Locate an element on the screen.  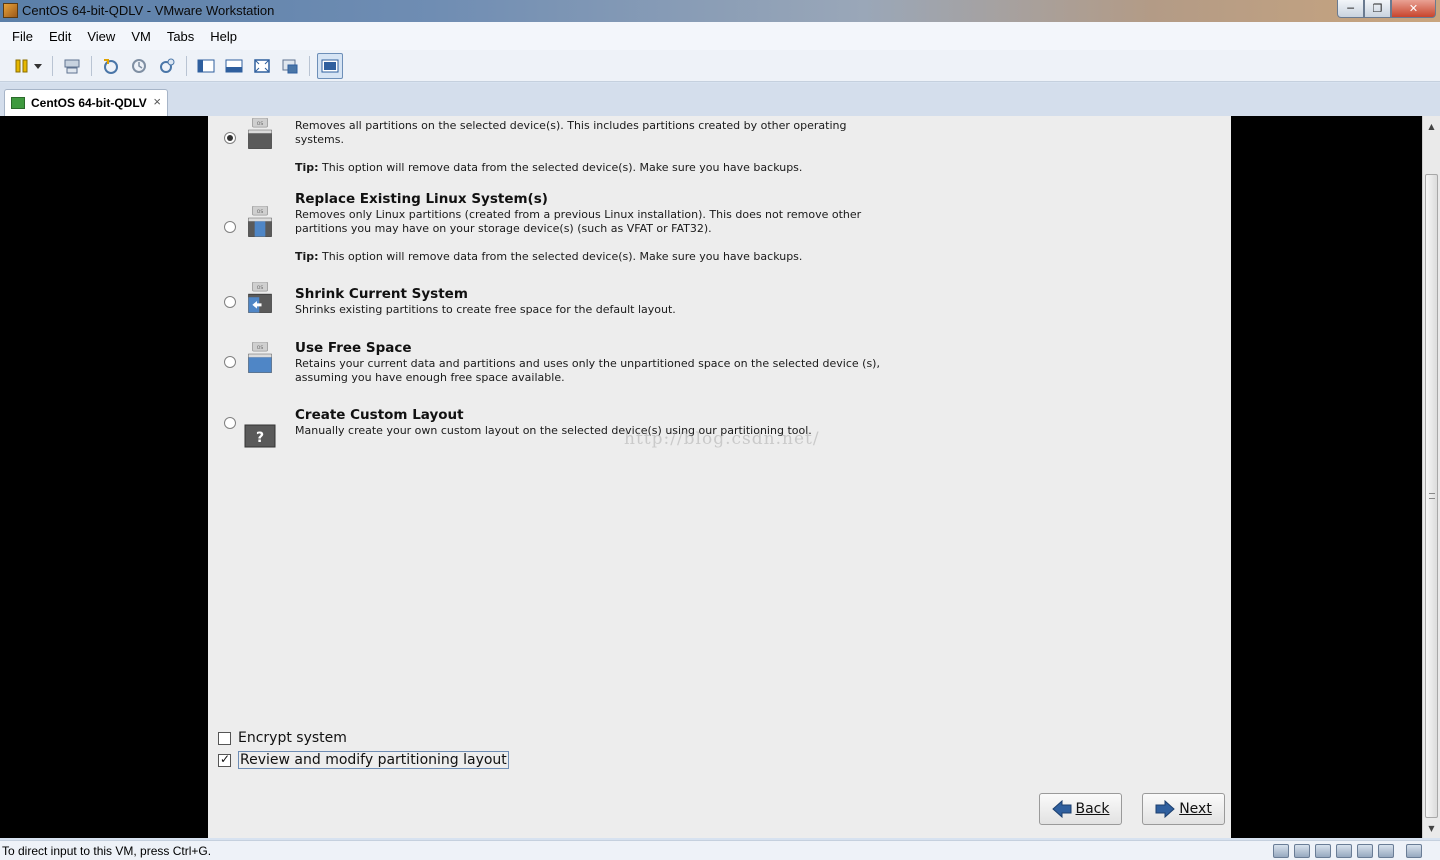
scroll-grip-icon is located at coordinates (1432, 496).